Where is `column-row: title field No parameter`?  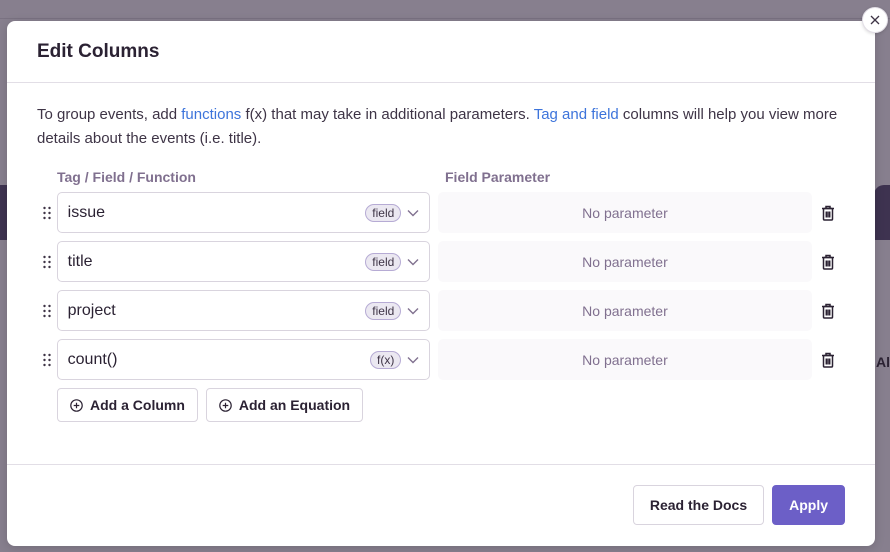 column-row: title field No parameter is located at coordinates (441, 261).